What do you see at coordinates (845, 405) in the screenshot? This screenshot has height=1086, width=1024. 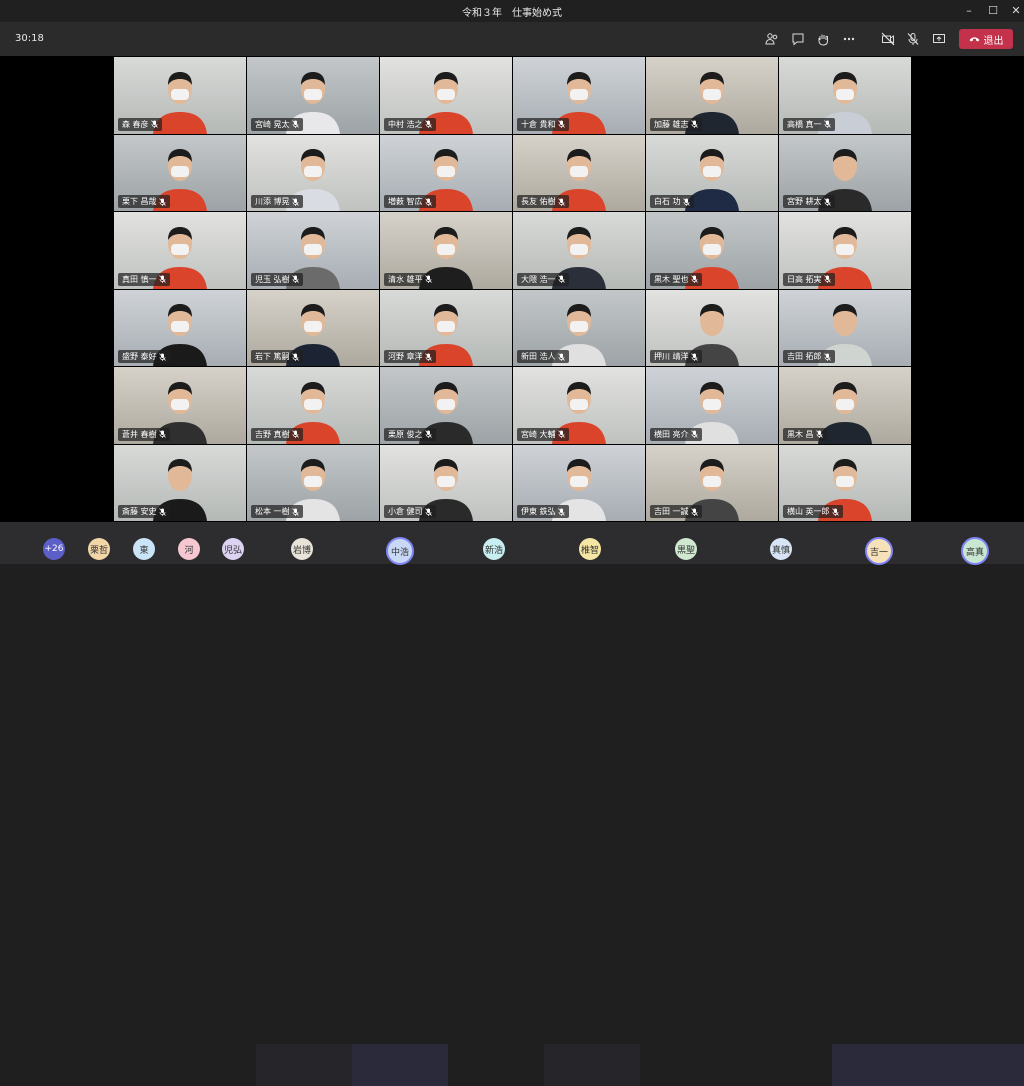 I see `video-tile: 黒木 昌` at bounding box center [845, 405].